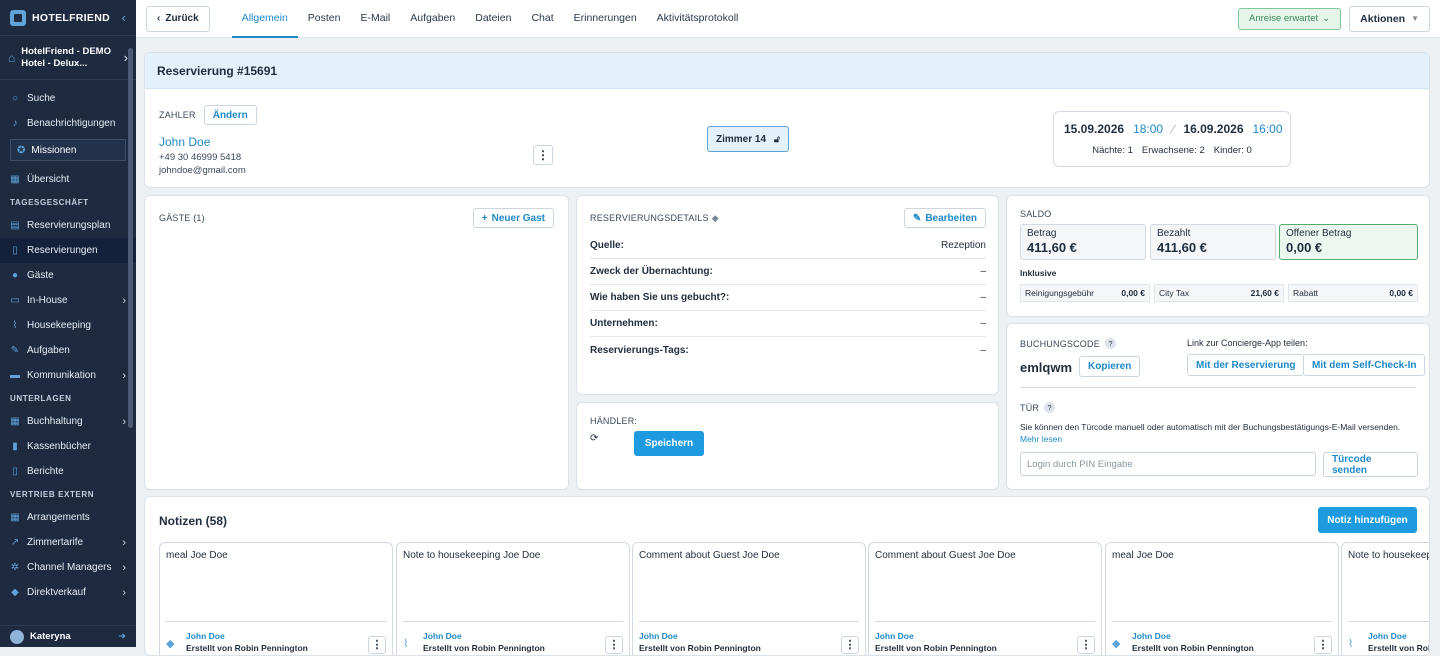  Describe the element at coordinates (68, 275) in the screenshot. I see `sidebar-item-guests: ● Gäste` at that location.